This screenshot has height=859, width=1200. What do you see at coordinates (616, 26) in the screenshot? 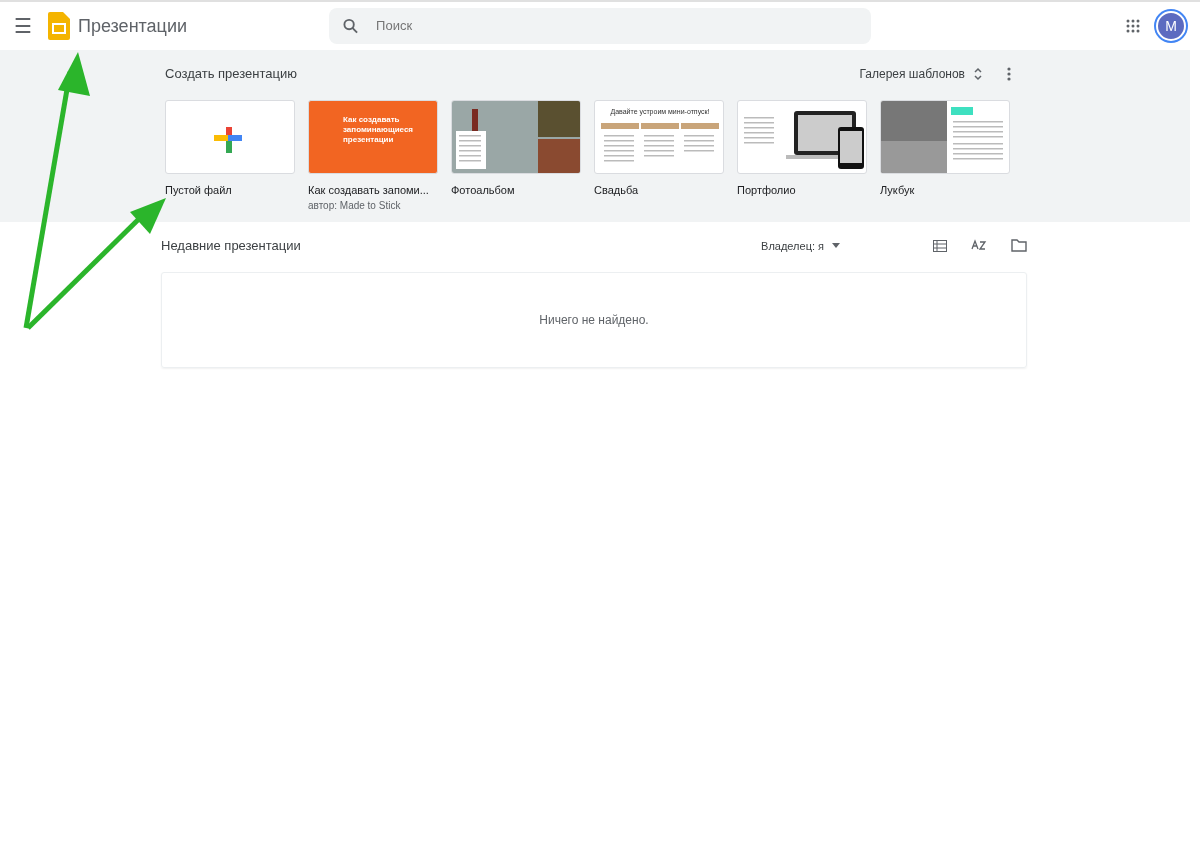
I see `search-input: Поиск` at bounding box center [616, 26].